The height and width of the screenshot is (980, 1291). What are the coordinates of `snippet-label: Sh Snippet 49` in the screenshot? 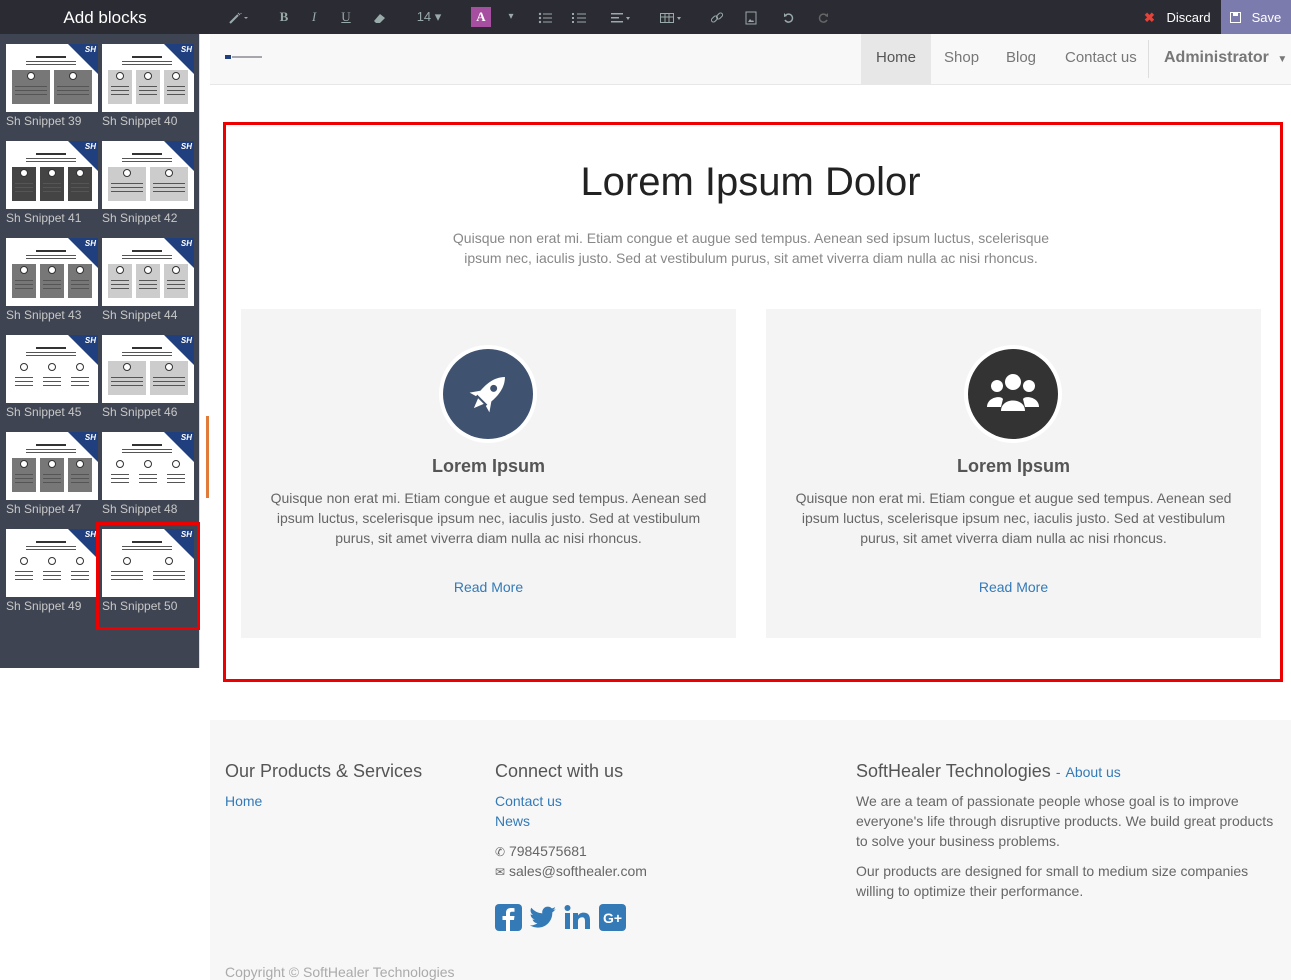 It's located at (44, 606).